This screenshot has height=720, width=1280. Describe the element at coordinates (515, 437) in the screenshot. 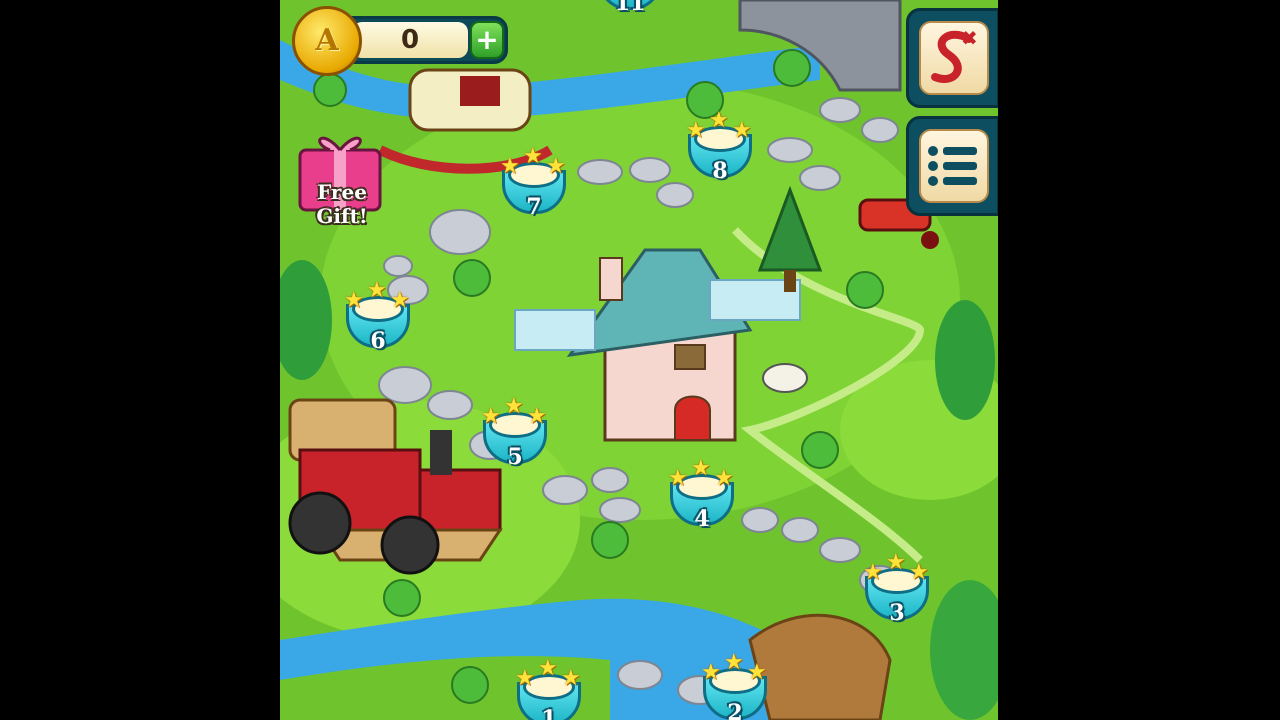

I see `level-node-5: ★ ★ ★ 5` at that location.